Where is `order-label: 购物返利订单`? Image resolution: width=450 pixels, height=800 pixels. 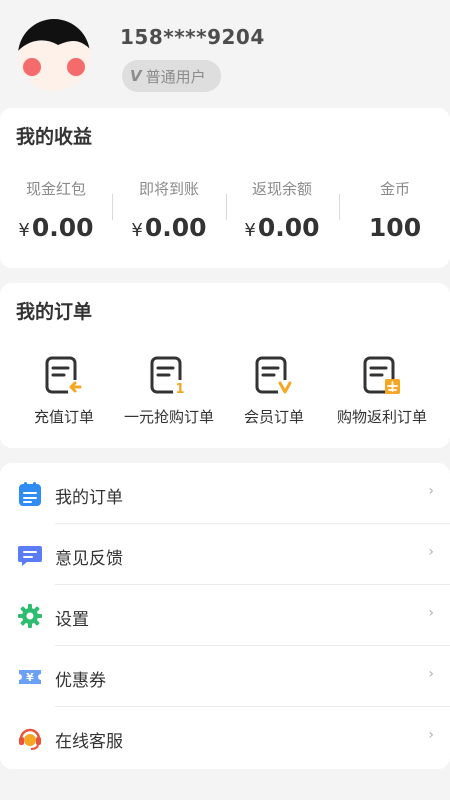 order-label: 购物返利订单 is located at coordinates (381, 417).